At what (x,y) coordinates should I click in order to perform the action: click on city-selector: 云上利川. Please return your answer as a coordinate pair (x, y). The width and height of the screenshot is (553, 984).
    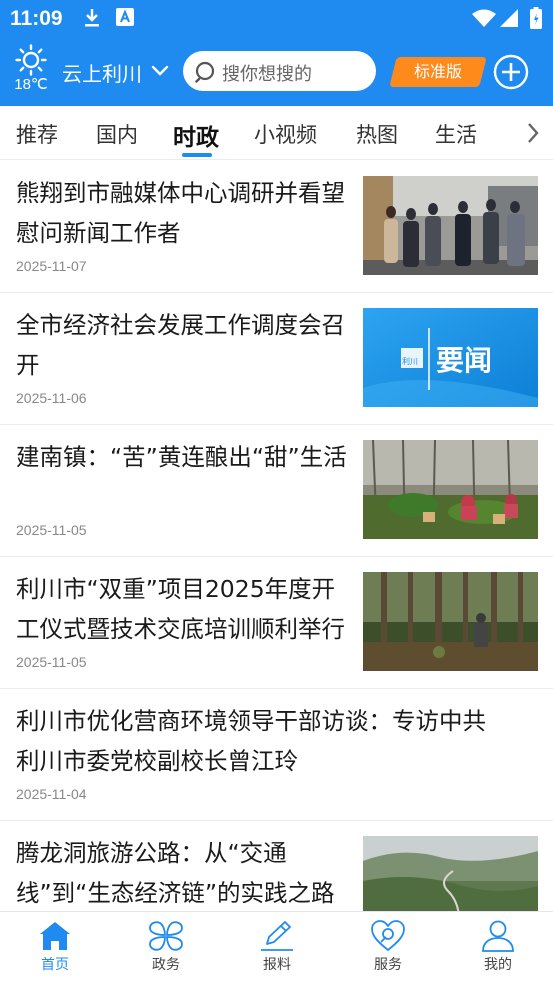
    Looking at the image, I should click on (102, 72).